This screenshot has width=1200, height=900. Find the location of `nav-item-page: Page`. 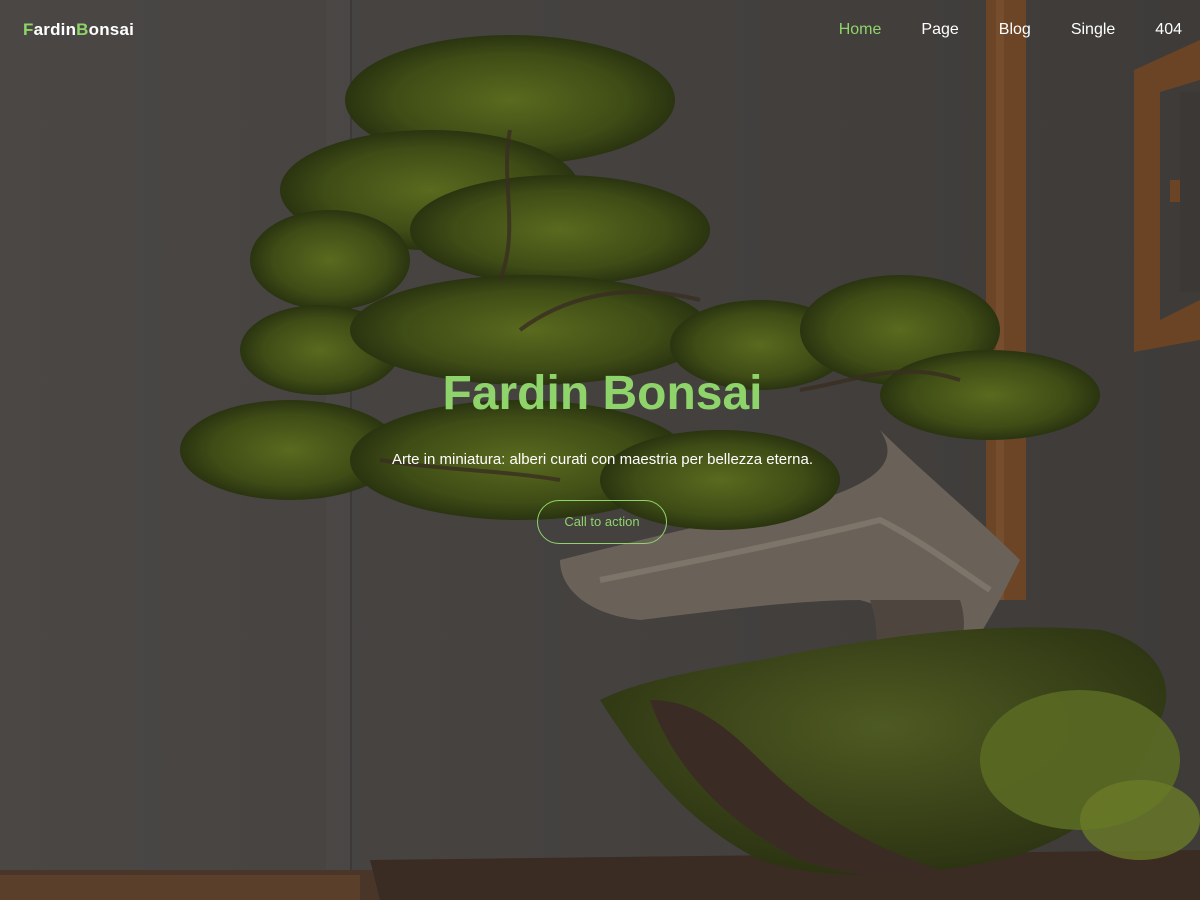

nav-item-page: Page is located at coordinates (939, 30).